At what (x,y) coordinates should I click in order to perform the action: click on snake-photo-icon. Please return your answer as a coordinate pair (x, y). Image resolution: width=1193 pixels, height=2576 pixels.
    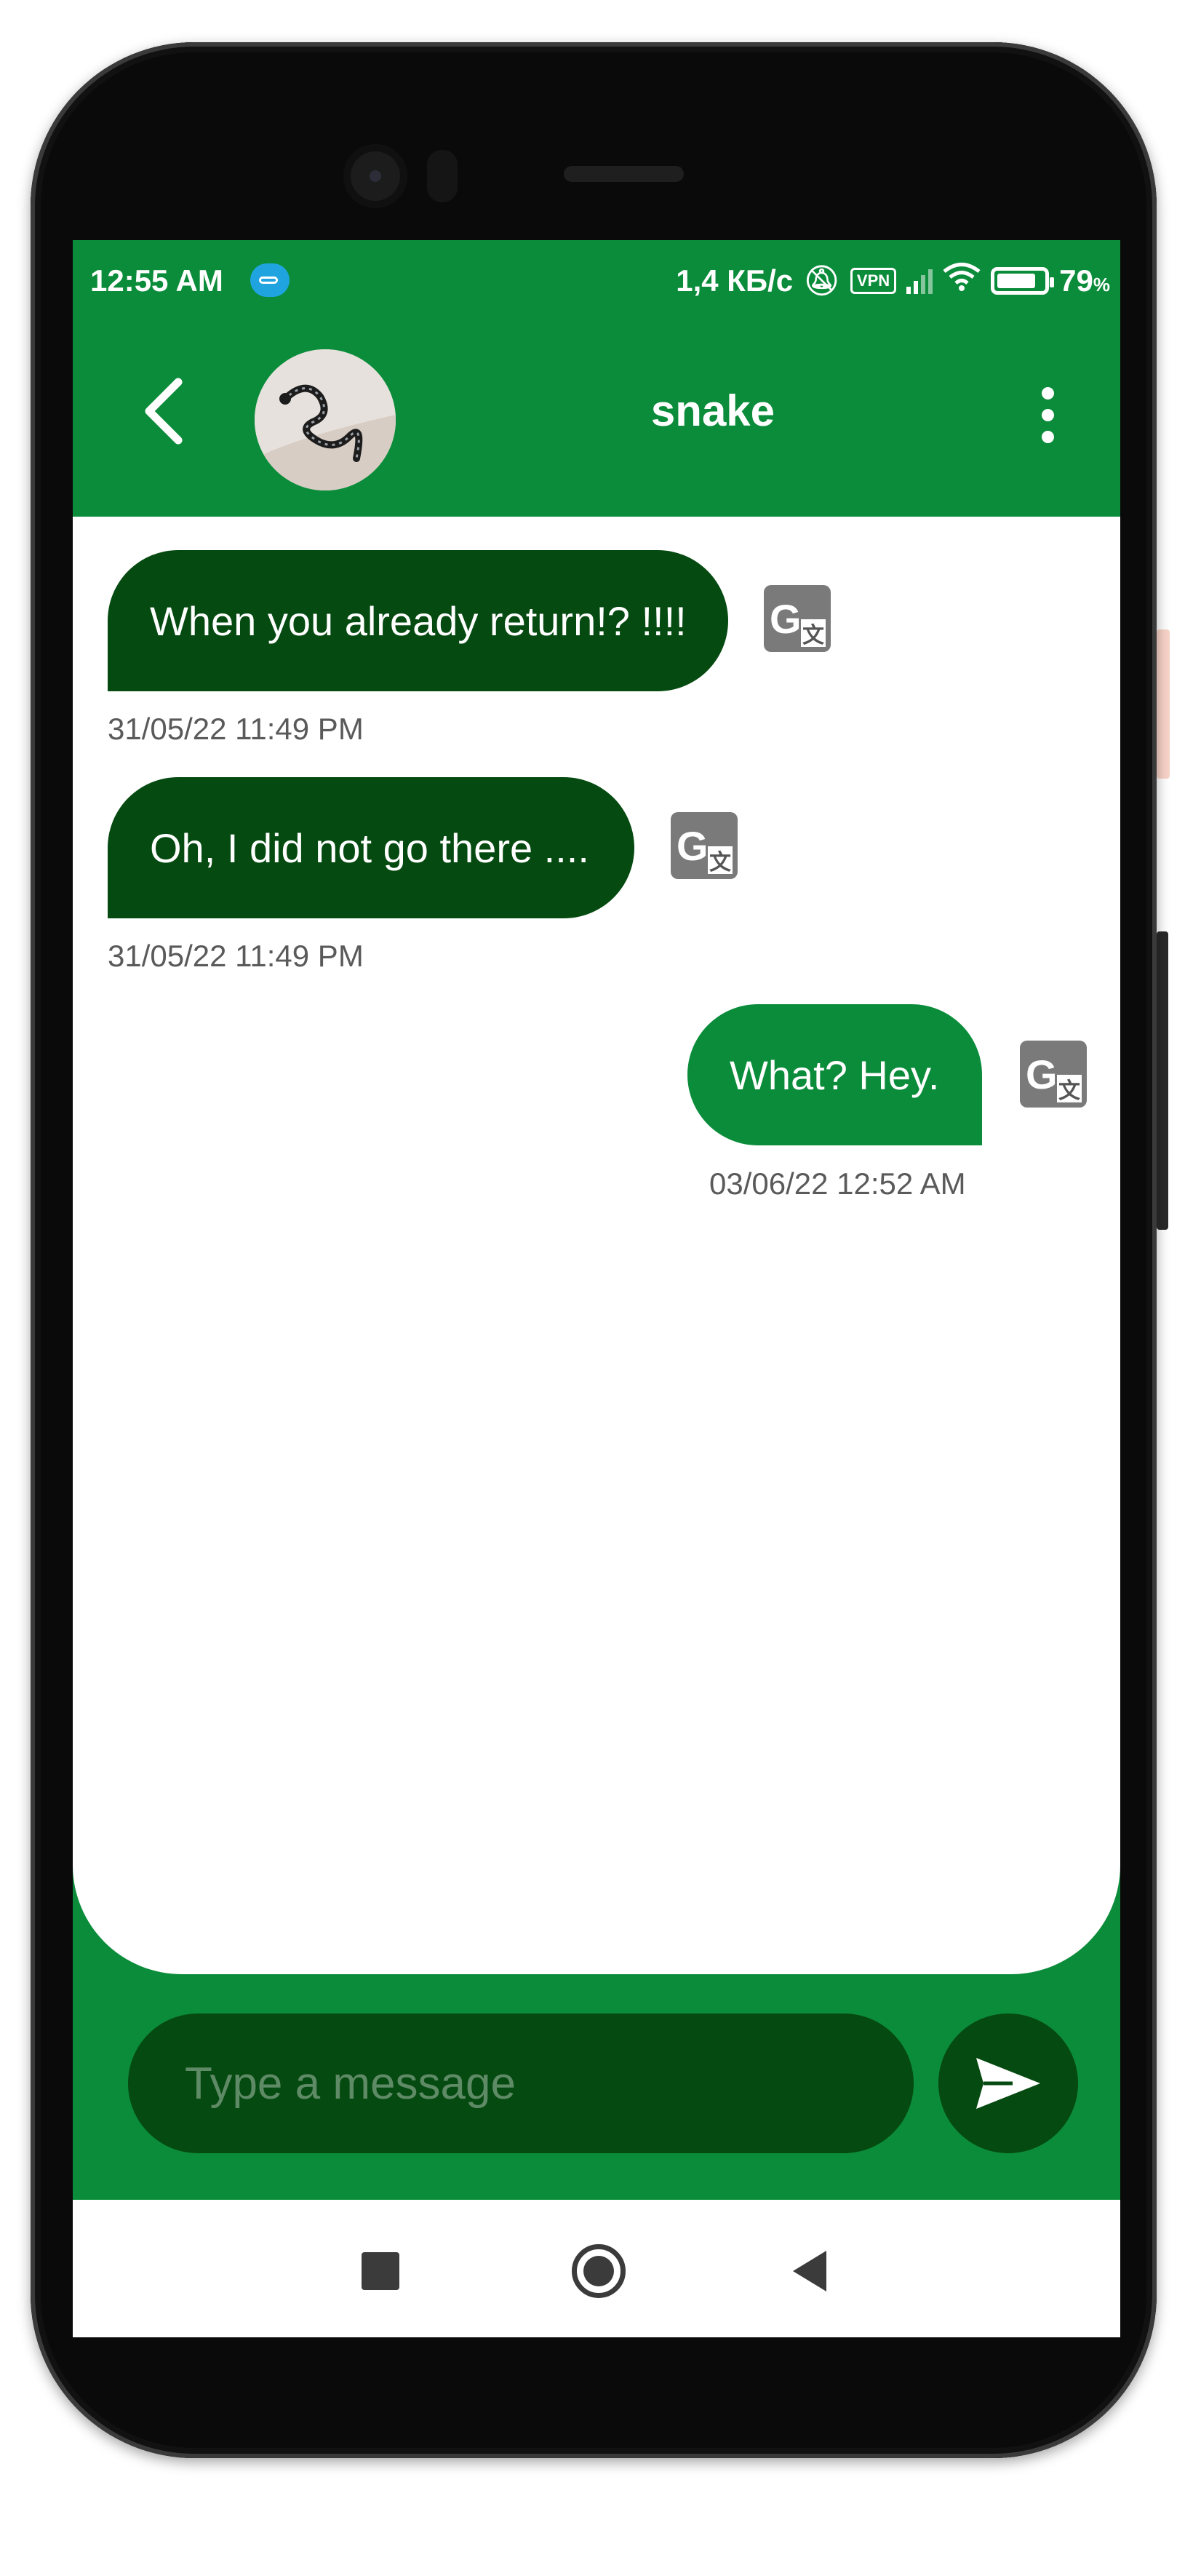
    Looking at the image, I should click on (325, 420).